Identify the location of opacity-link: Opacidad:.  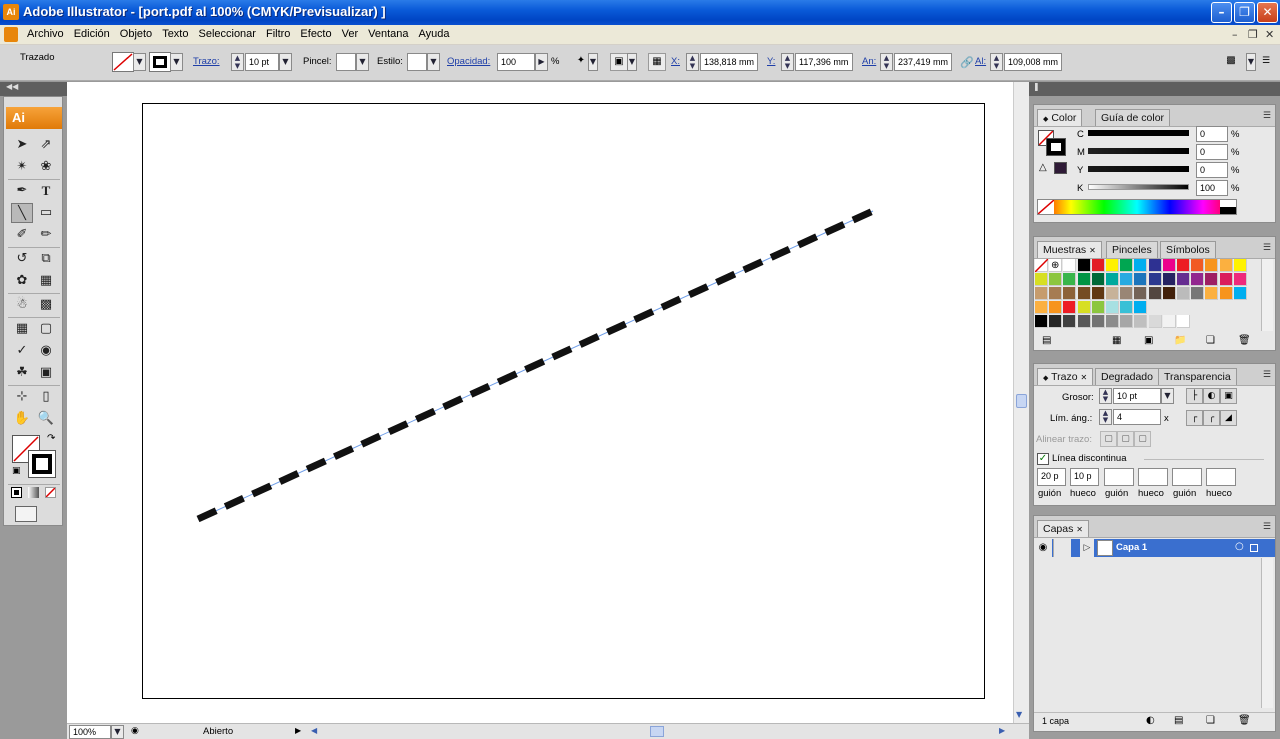
(468, 61).